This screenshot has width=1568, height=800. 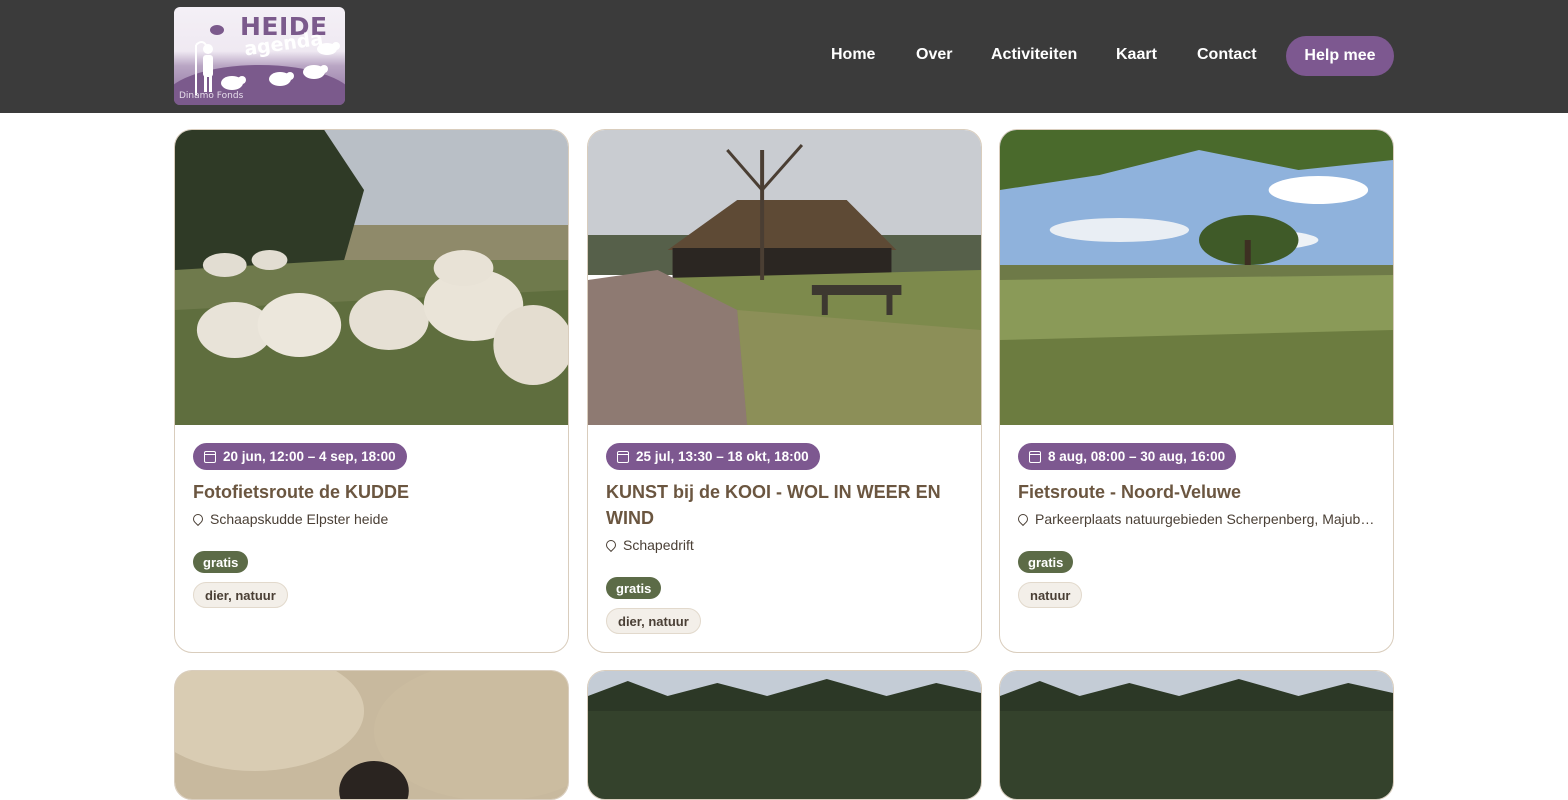 I want to click on help-mee-button: Help mee, so click(x=1340, y=56).